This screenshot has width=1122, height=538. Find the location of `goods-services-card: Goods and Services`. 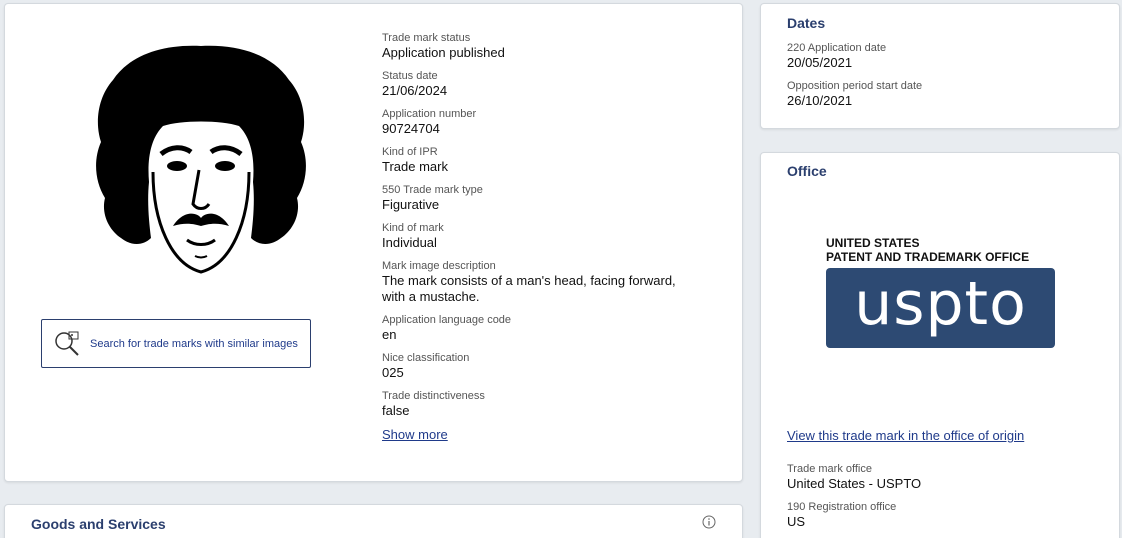

goods-services-card: Goods and Services is located at coordinates (373, 521).